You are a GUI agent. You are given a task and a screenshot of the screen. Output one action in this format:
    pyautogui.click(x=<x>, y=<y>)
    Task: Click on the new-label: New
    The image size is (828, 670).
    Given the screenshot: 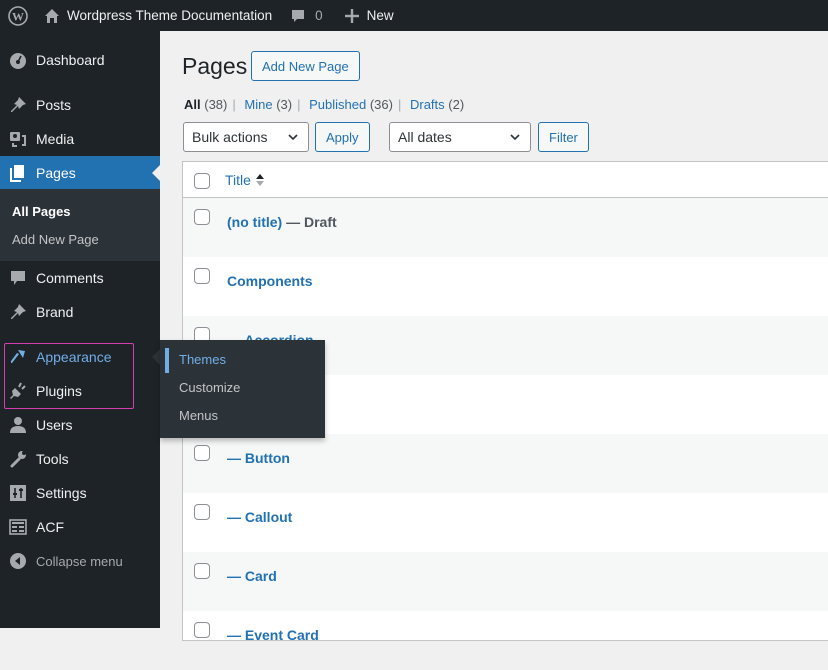 What is the action you would take?
    pyautogui.click(x=380, y=15)
    